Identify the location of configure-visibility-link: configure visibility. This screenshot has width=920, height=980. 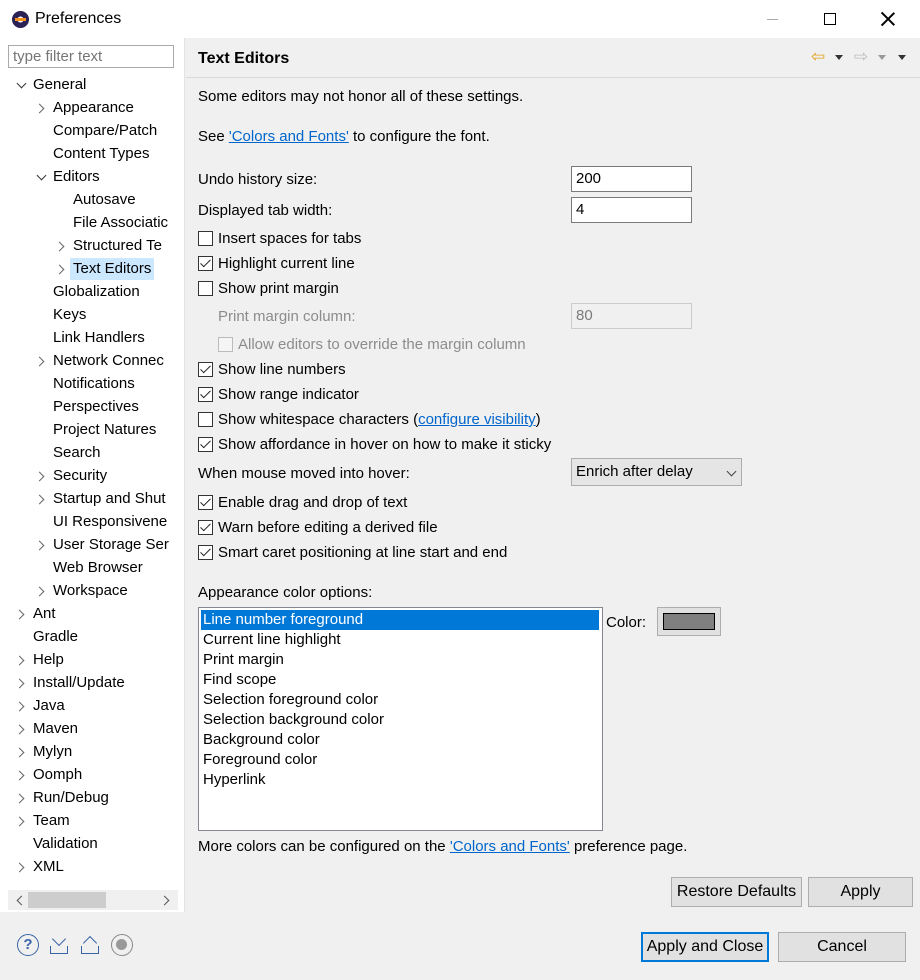
(477, 419).